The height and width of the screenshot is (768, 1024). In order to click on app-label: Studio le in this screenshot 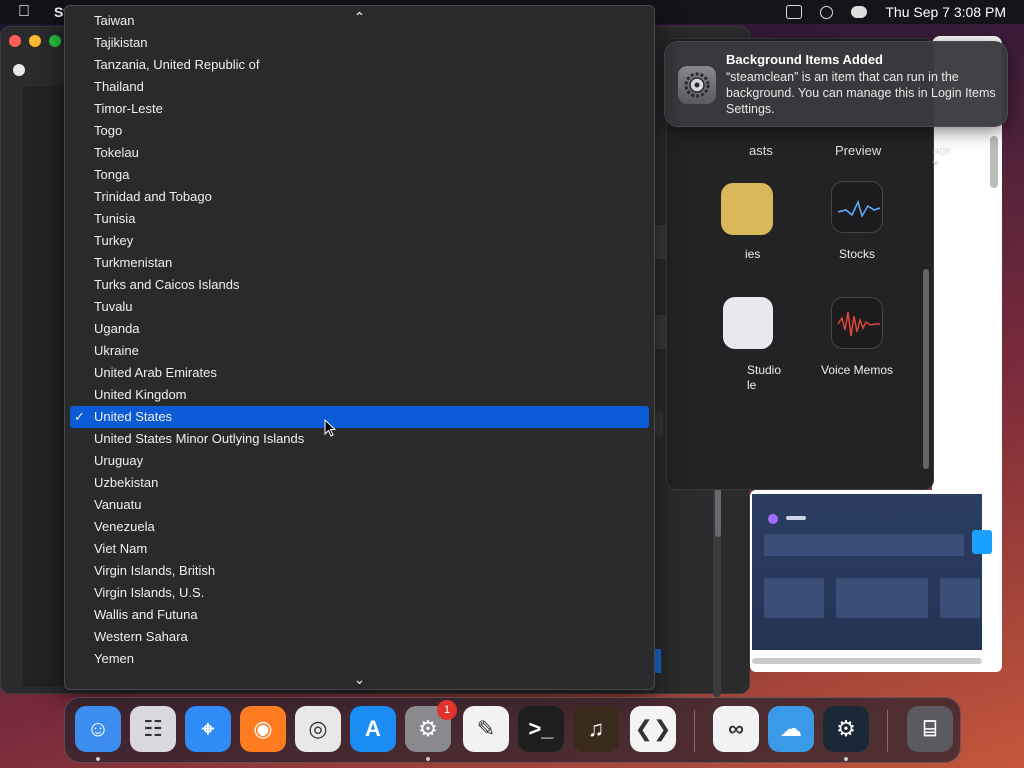, I will do `click(764, 377)`.